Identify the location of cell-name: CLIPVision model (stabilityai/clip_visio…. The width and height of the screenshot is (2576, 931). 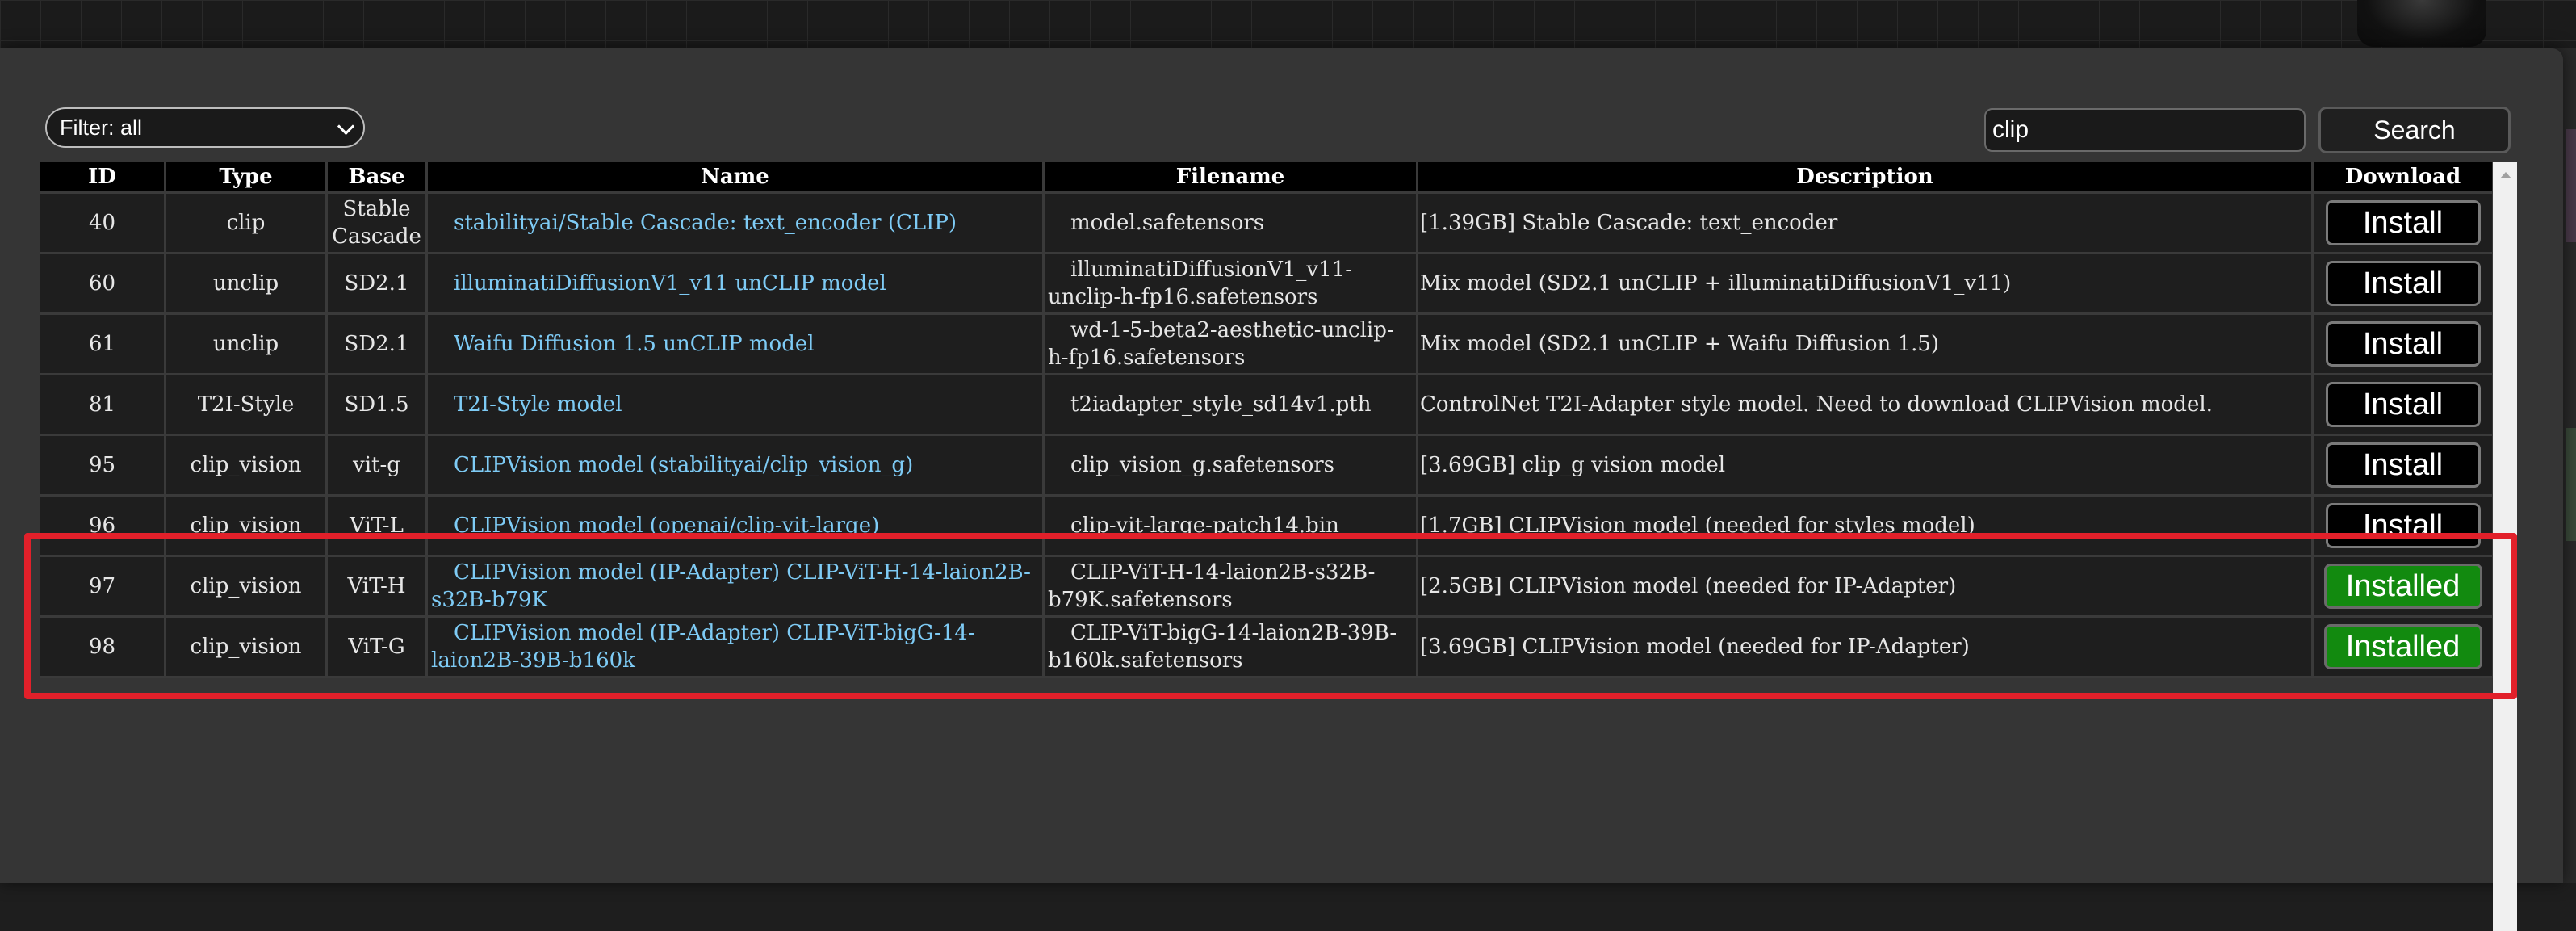
(735, 465).